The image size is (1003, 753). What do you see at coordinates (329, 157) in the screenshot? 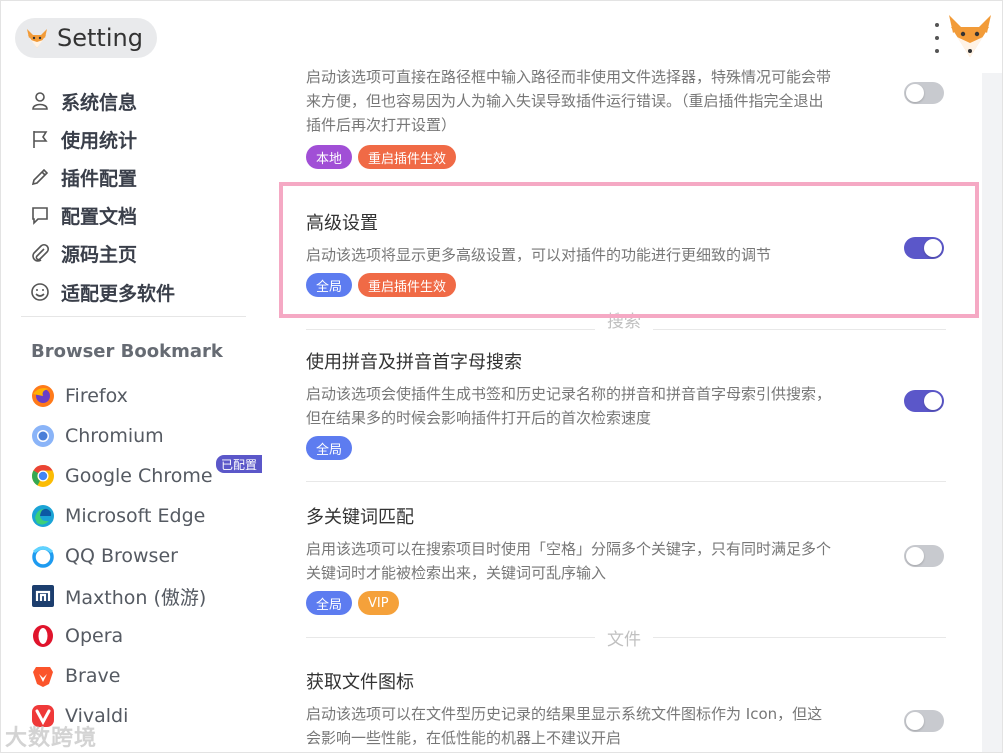
I see `tag-local: 本地` at bounding box center [329, 157].